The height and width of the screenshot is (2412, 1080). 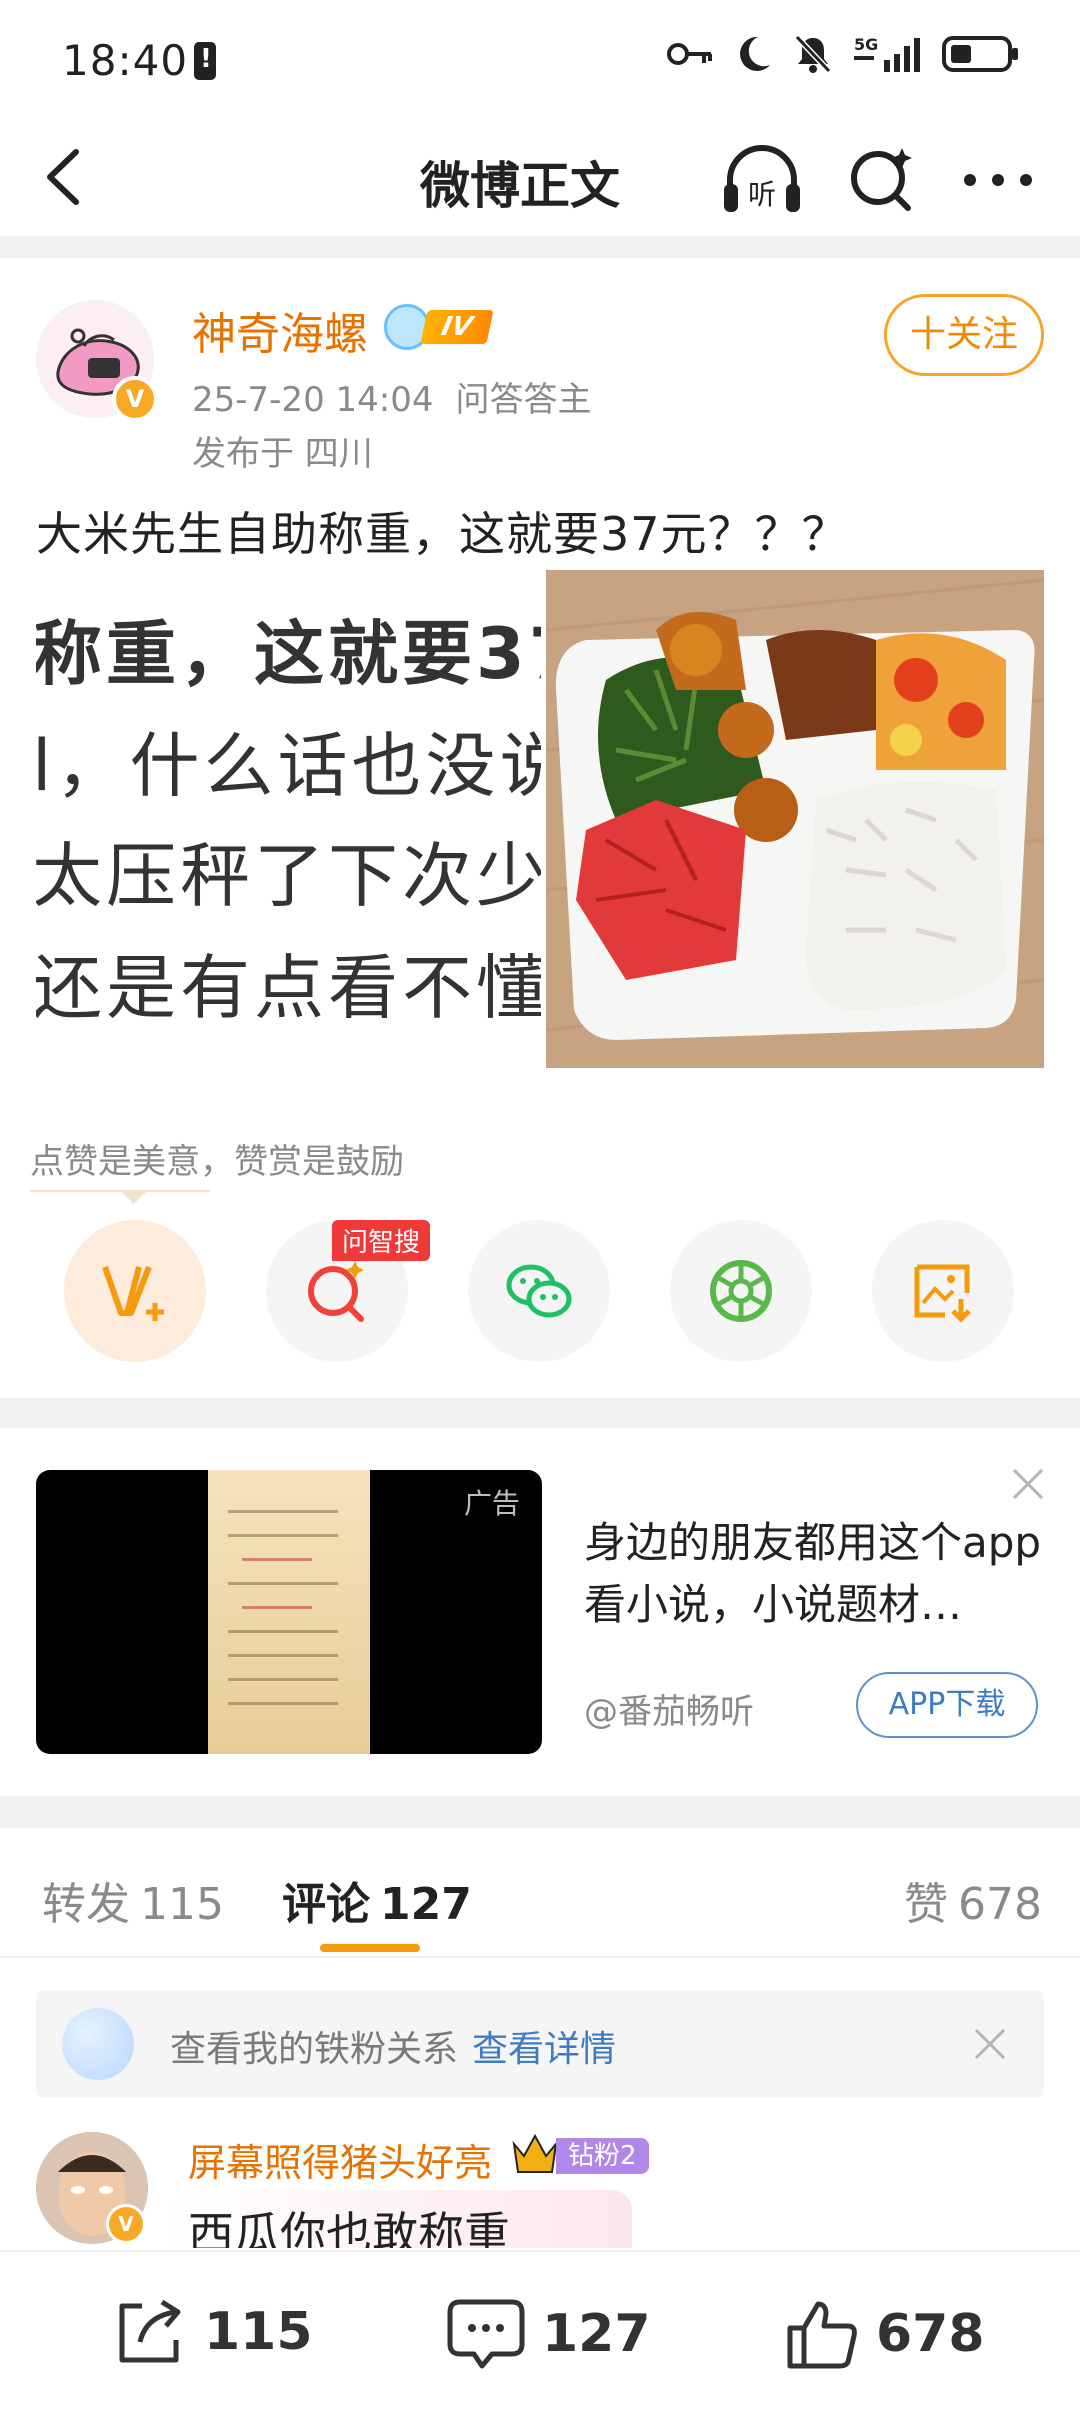 What do you see at coordinates (217, 1162) in the screenshot?
I see `like-hint-text: 点赞是美意，赞赏是鼓励` at bounding box center [217, 1162].